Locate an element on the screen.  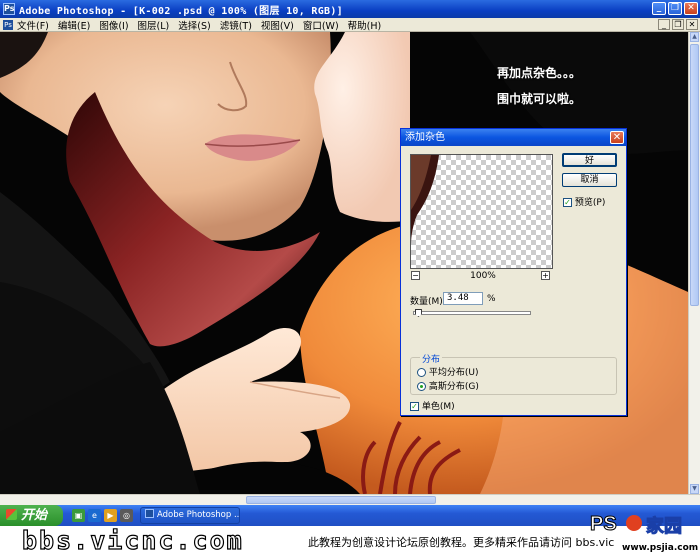
amount-slider-handle is located at coordinates (418, 313).